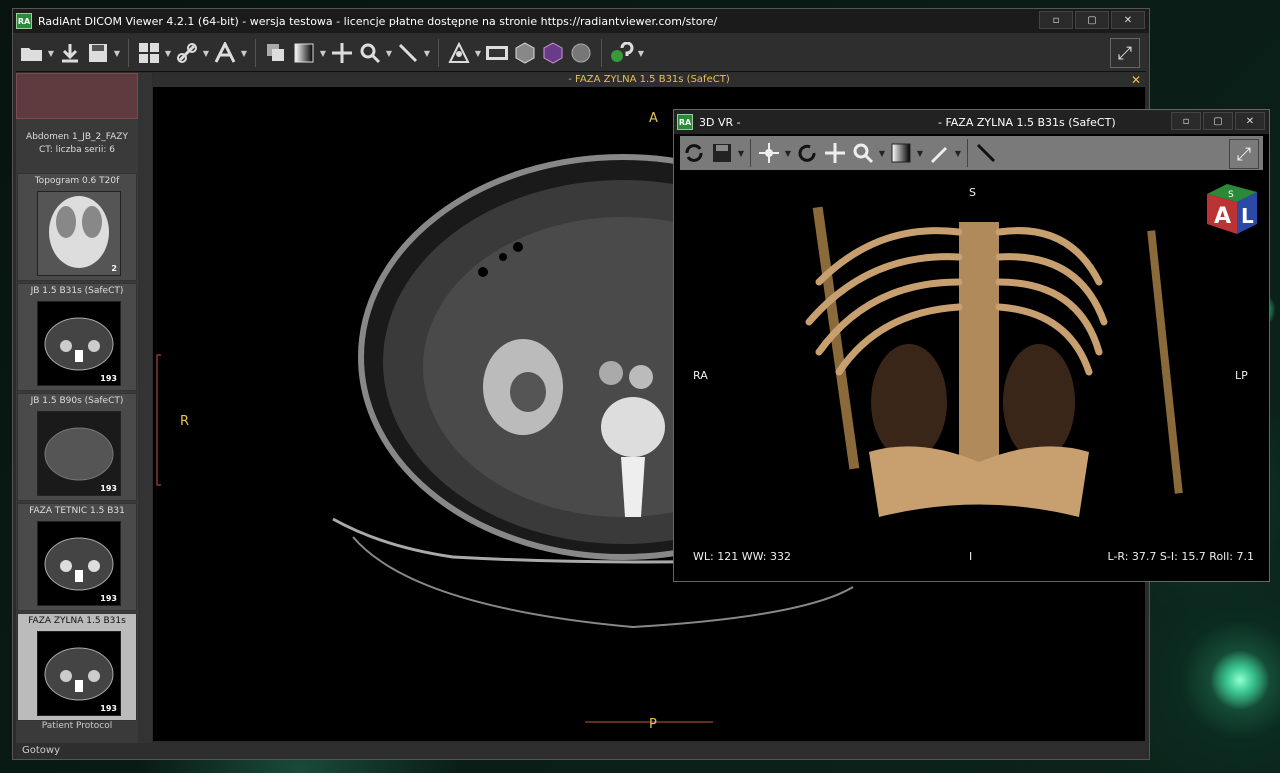 The height and width of the screenshot is (773, 1280). What do you see at coordinates (185, 421) in the screenshot?
I see `orientation-left: R` at bounding box center [185, 421].